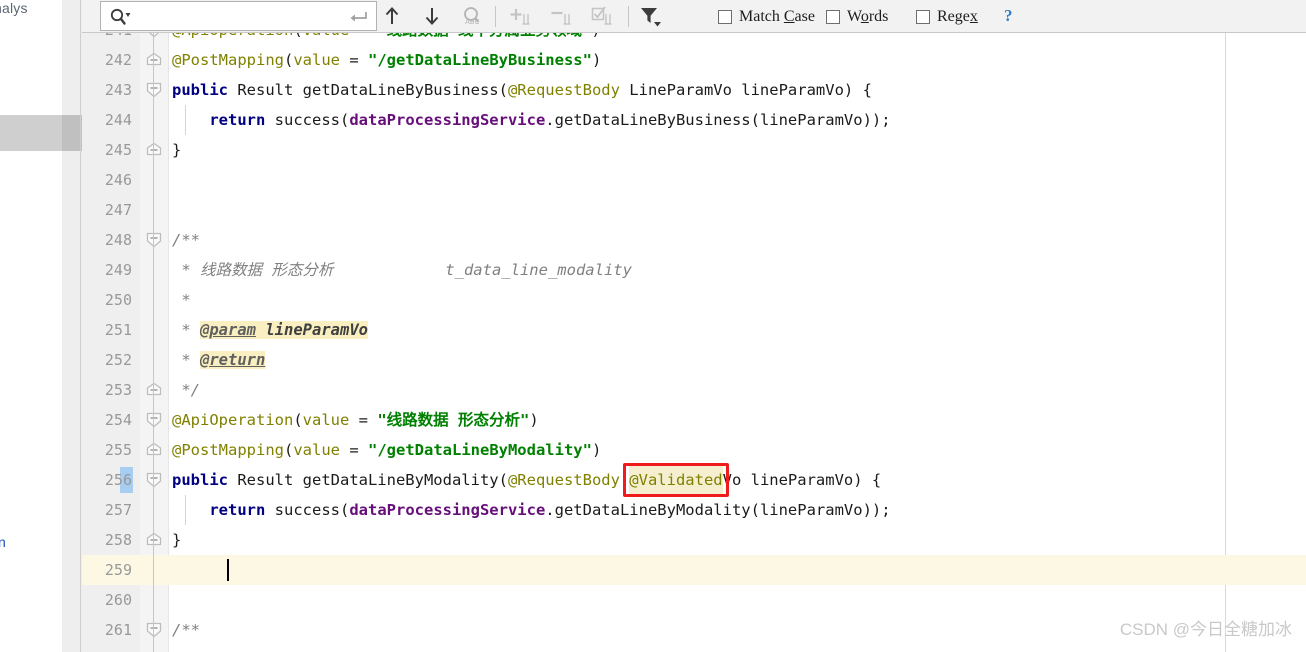 Image resolution: width=1306 pixels, height=652 pixels. What do you see at coordinates (242, 17) in the screenshot?
I see `search-input` at bounding box center [242, 17].